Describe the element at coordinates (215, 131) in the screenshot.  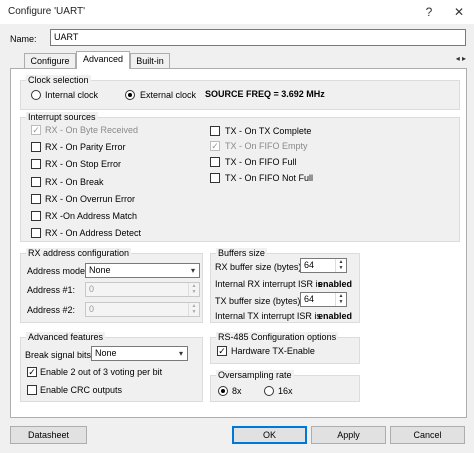
I see `tx-complete-checkbox` at that location.